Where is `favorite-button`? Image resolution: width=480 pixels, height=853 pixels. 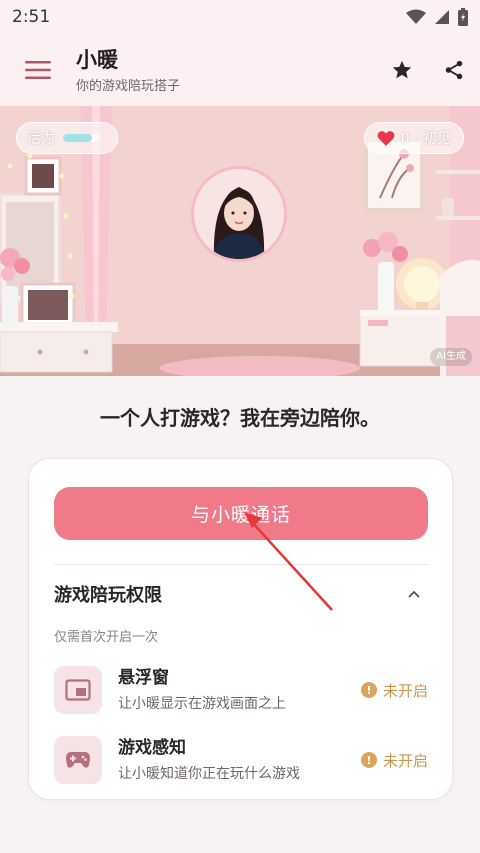
favorite-button is located at coordinates (402, 70).